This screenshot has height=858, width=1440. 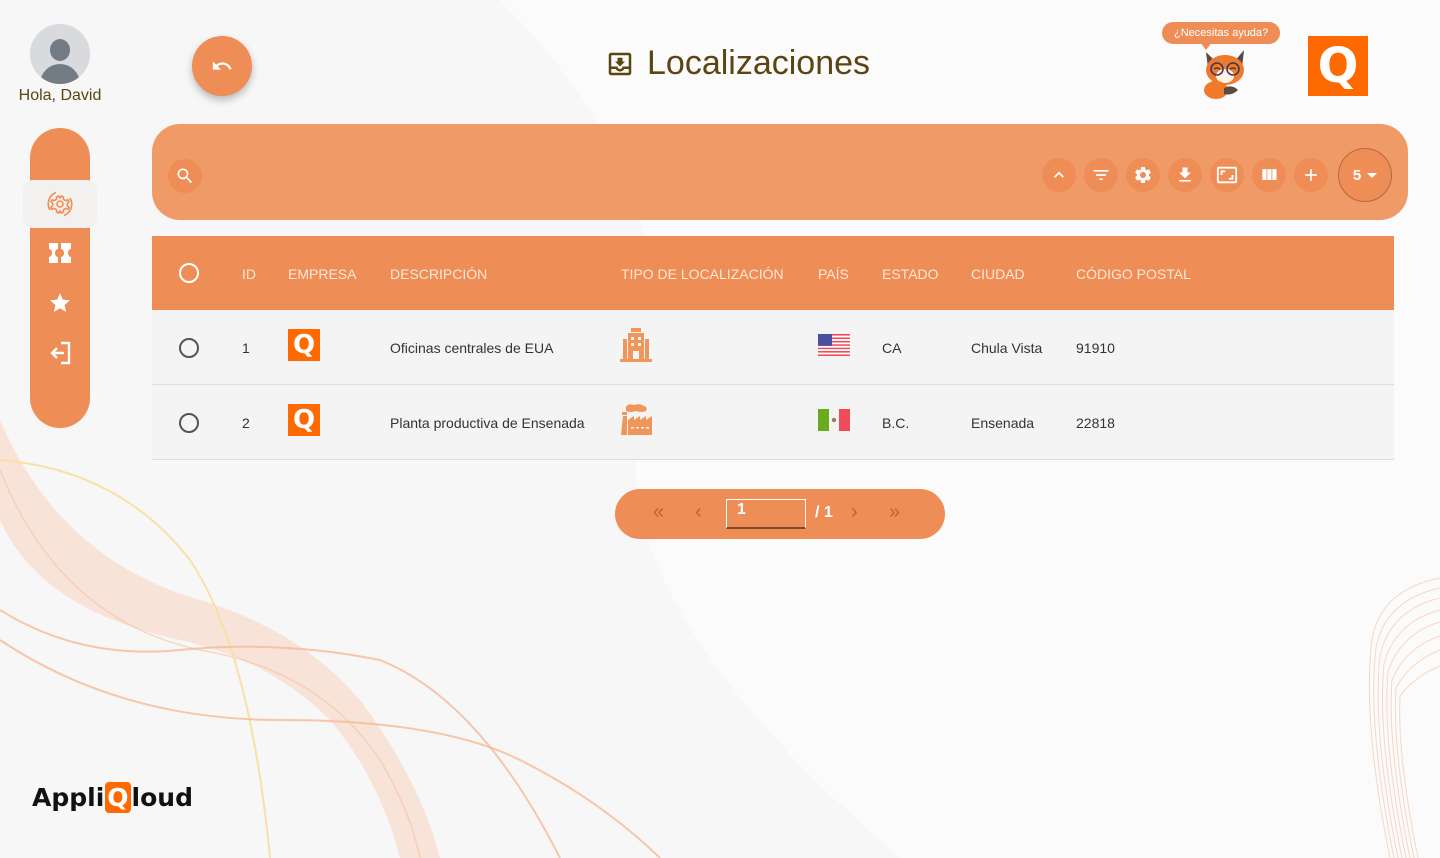 What do you see at coordinates (249, 274) in the screenshot?
I see `column-header-id: ID` at bounding box center [249, 274].